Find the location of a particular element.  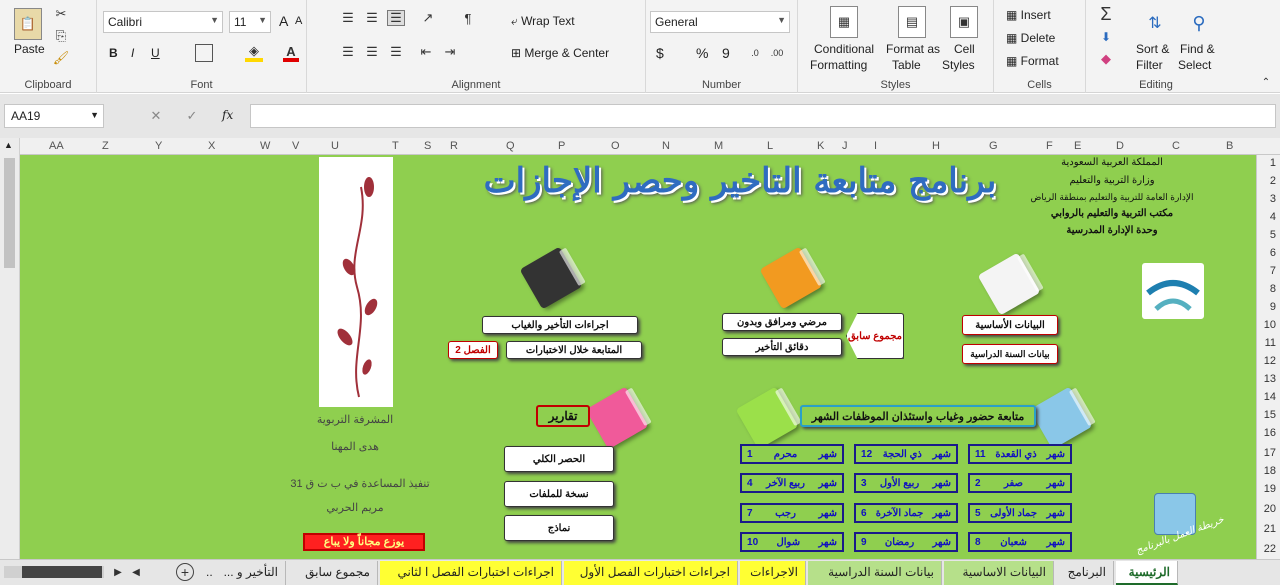

copy-icon: ⎘ is located at coordinates (61, 36).